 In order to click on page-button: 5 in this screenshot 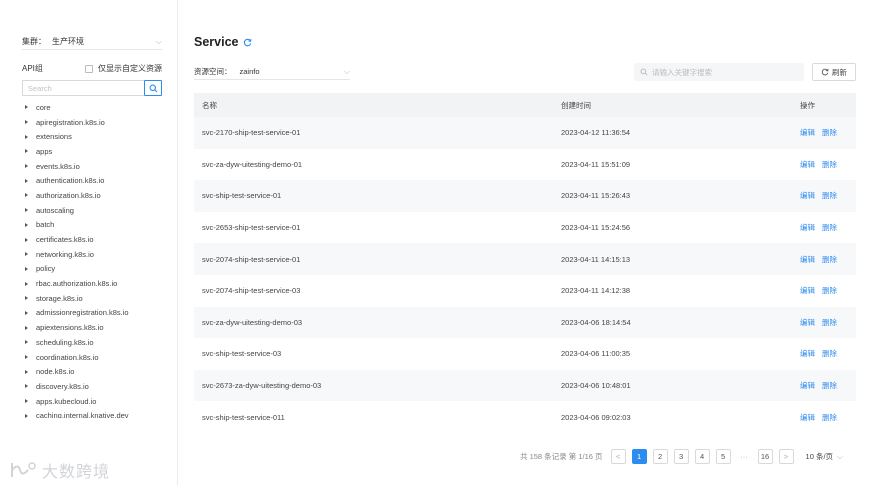, I will do `click(723, 456)`.